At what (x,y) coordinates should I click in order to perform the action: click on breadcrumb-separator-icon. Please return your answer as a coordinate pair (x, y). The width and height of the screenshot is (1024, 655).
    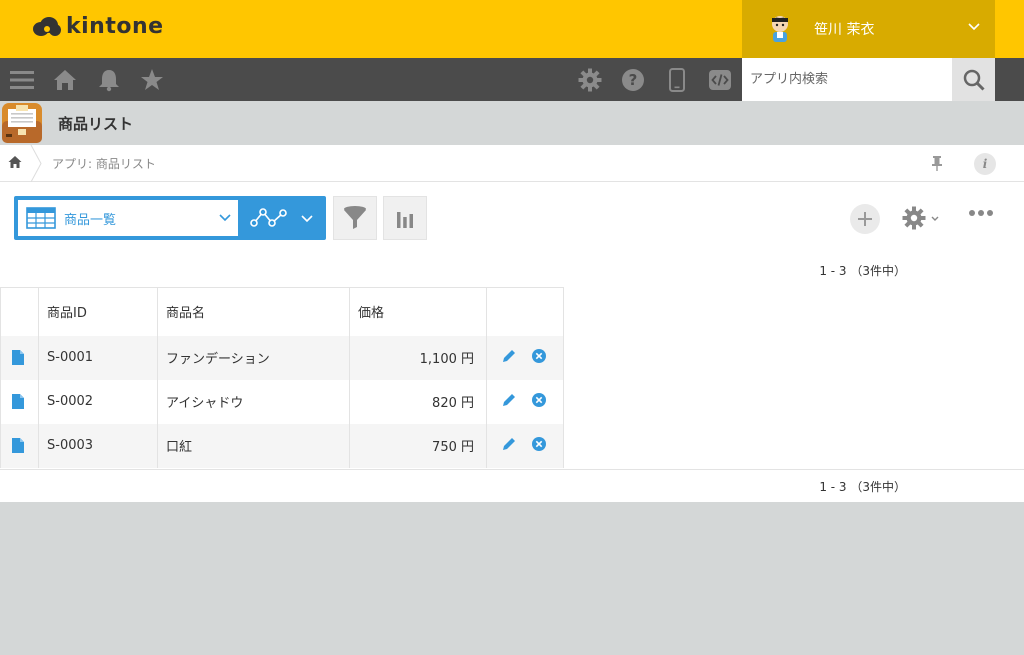
    Looking at the image, I should click on (36, 163).